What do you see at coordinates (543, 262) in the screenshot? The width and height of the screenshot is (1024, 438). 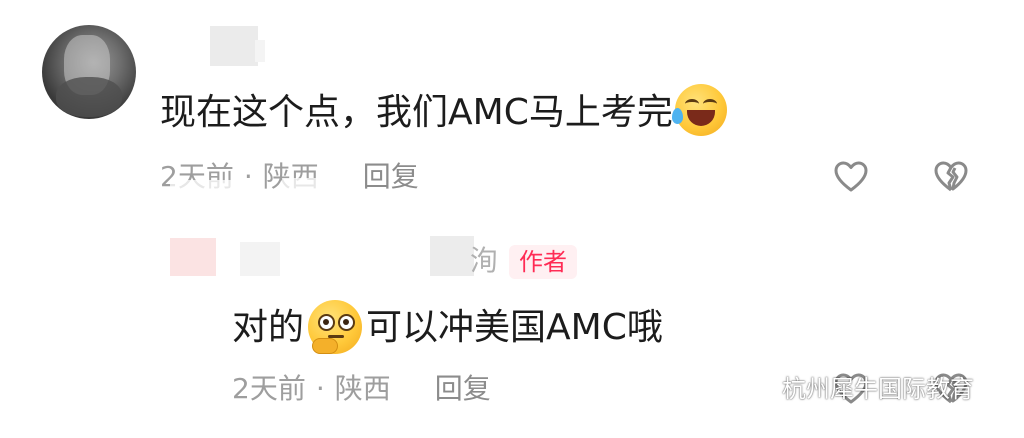 I see `author-badge: 作者` at bounding box center [543, 262].